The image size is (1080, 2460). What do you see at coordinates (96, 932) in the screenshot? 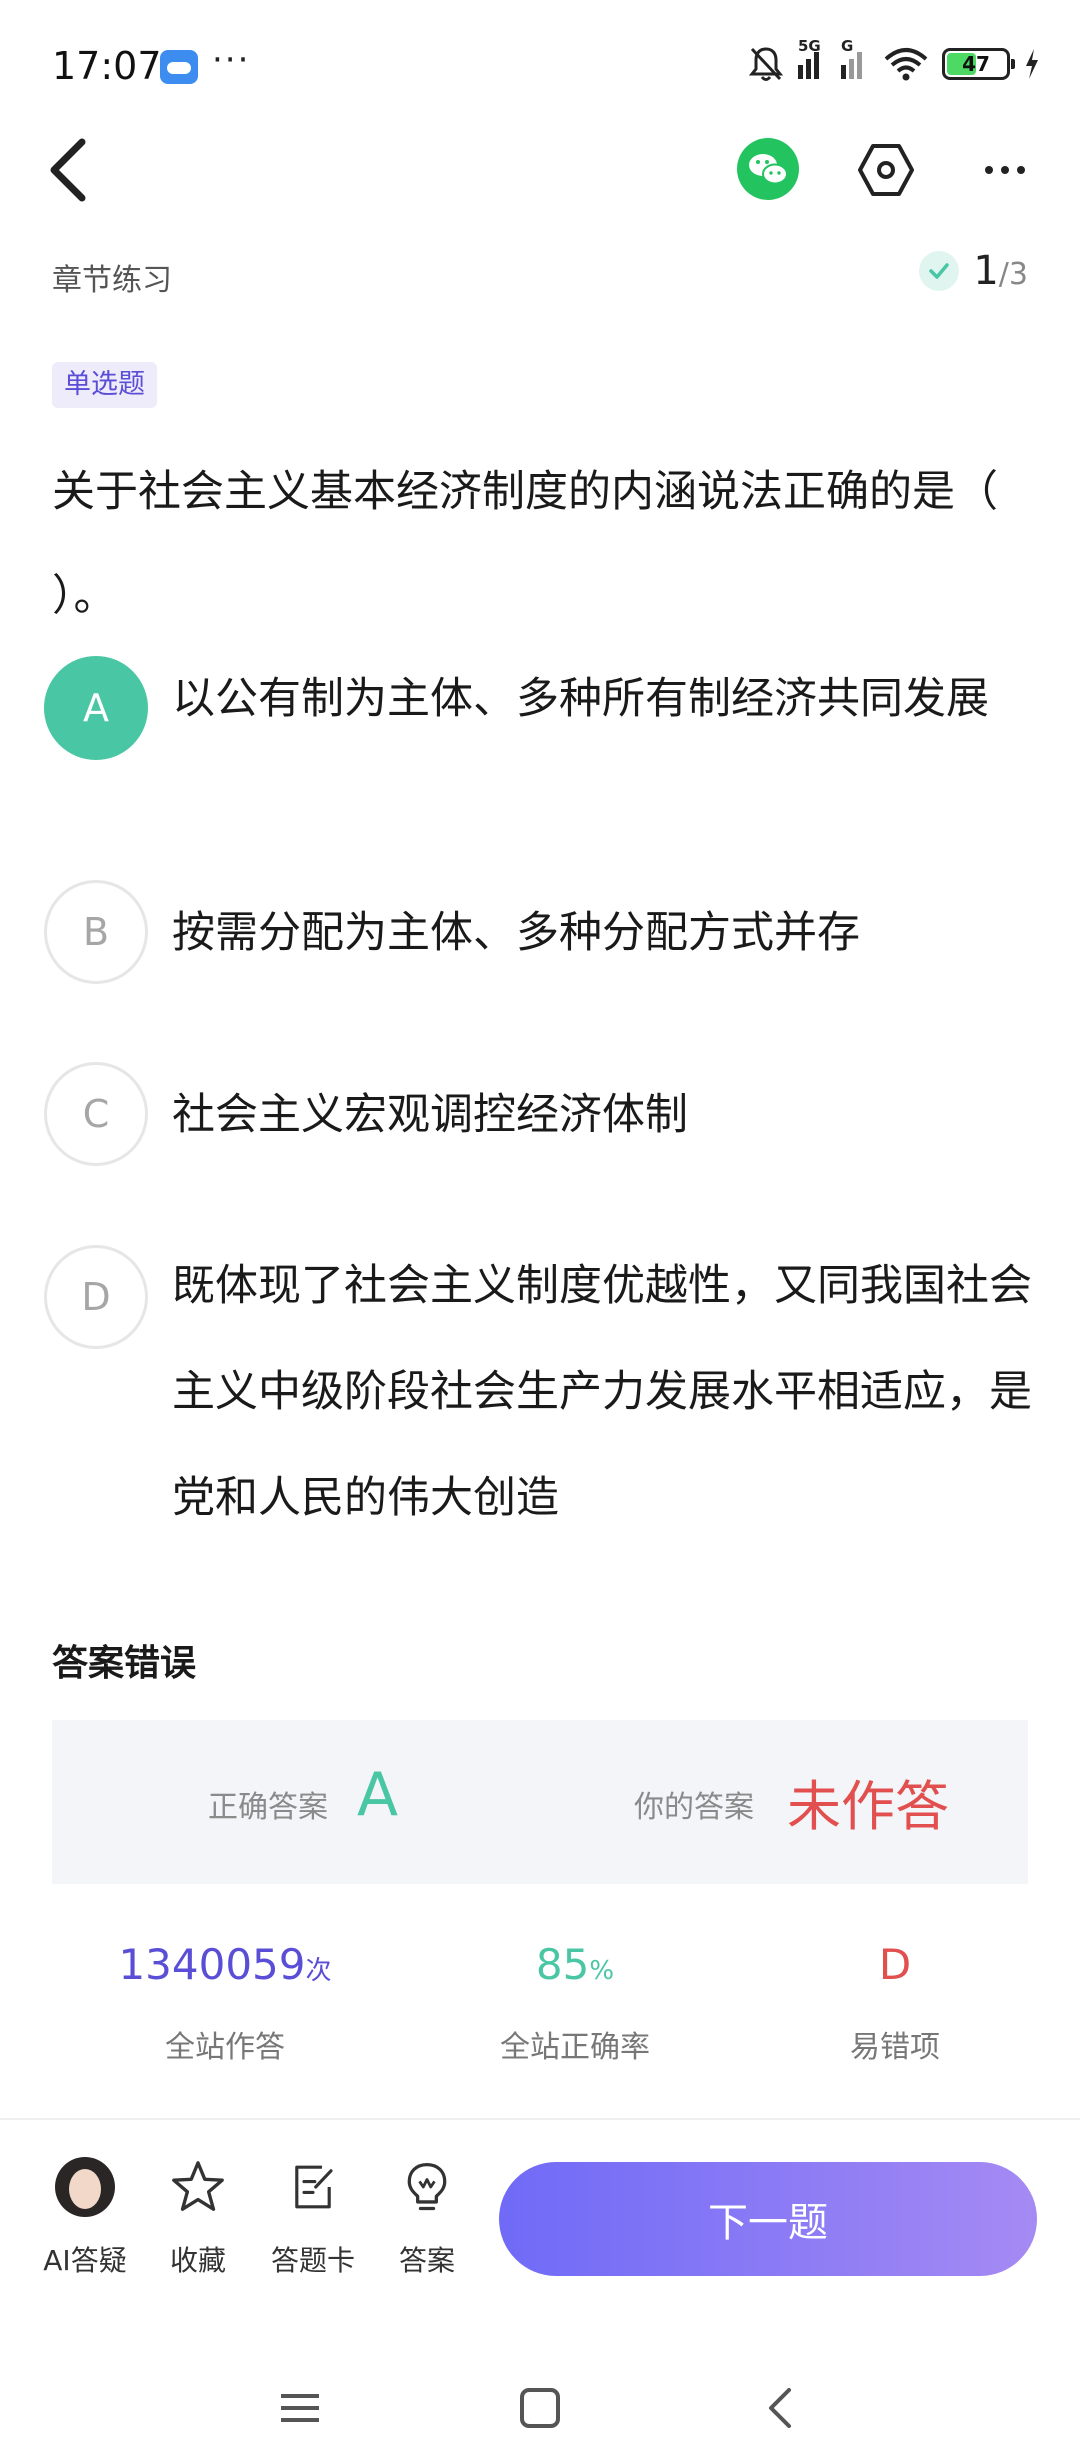
I see `option-b-letter: B` at bounding box center [96, 932].